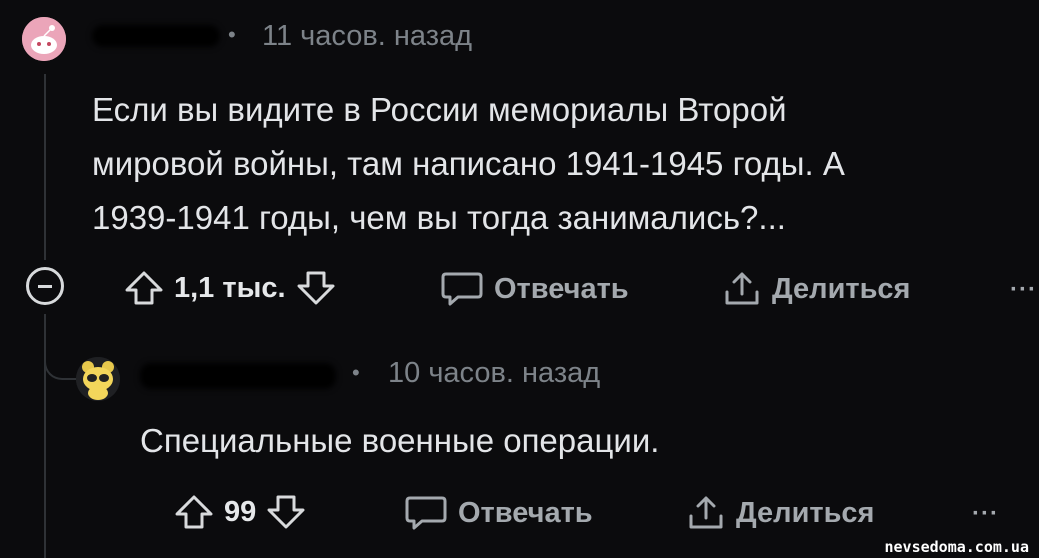 This screenshot has width=1039, height=558. I want to click on comment-line: Специальные военные операции., so click(400, 440).